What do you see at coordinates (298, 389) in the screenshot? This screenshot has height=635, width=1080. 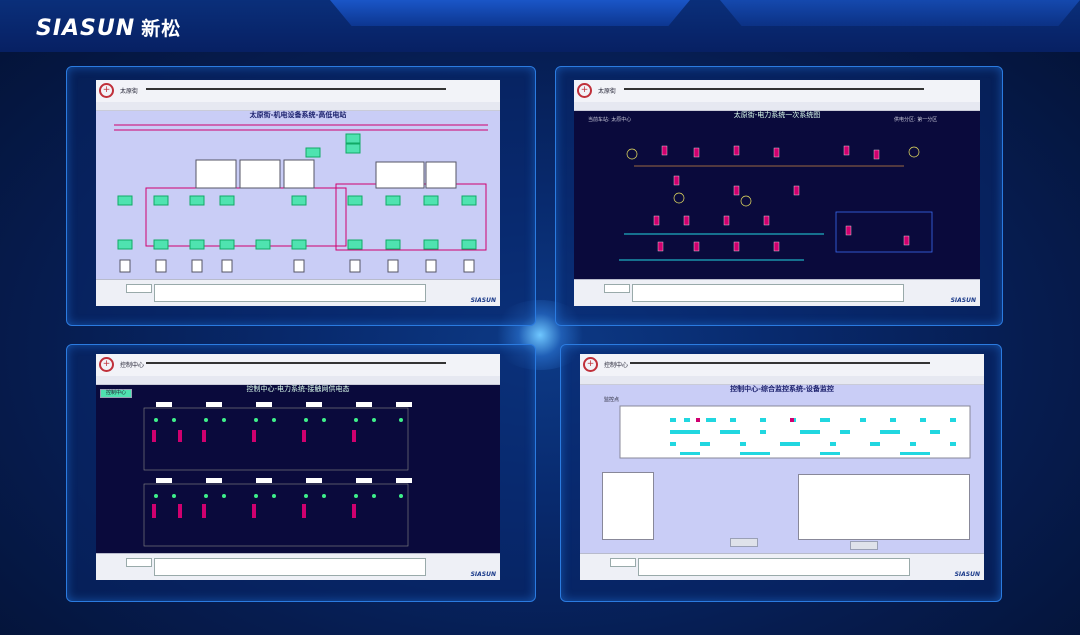 I see `diagram-title: 控制中心-电力系统-接触网供电态` at bounding box center [298, 389].